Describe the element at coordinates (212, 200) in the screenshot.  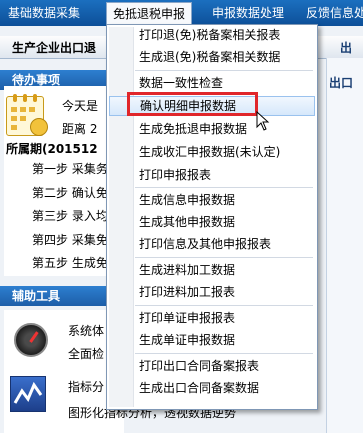
I see `menu-item-generate-info-data: 生成信息申报数据` at that location.